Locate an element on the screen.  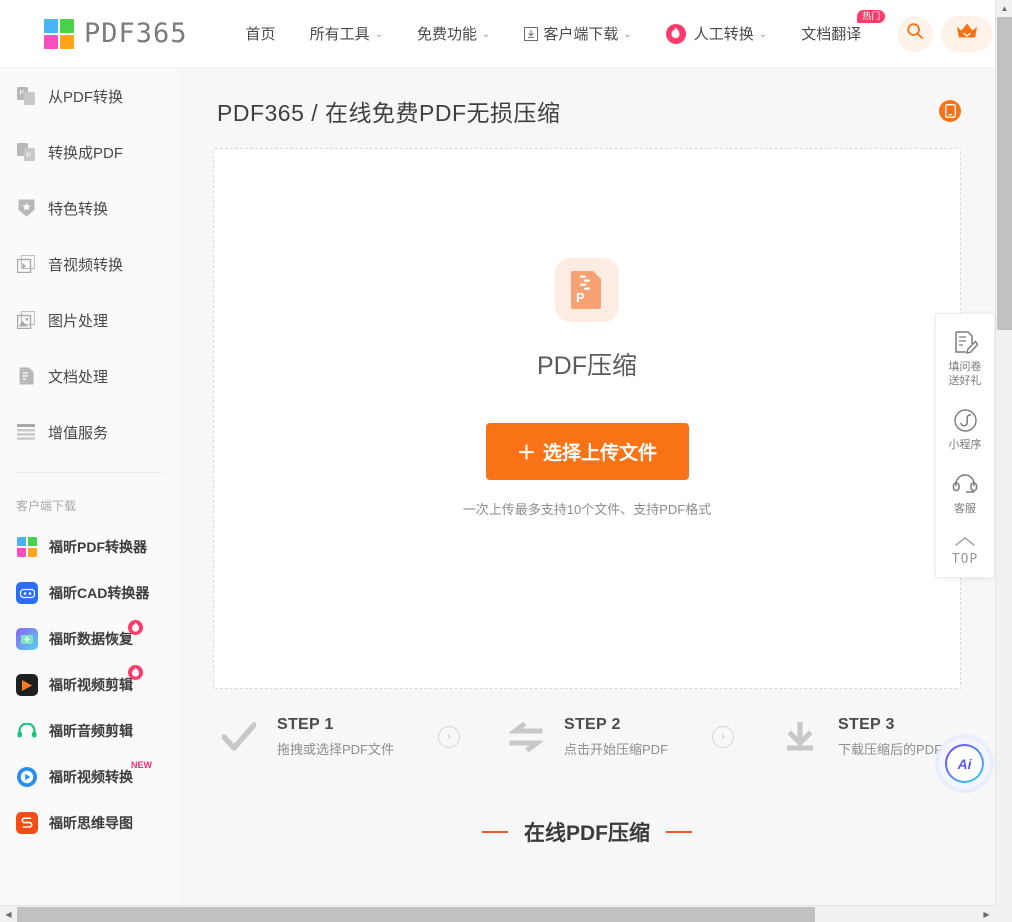
crown-icon is located at coordinates (967, 33).